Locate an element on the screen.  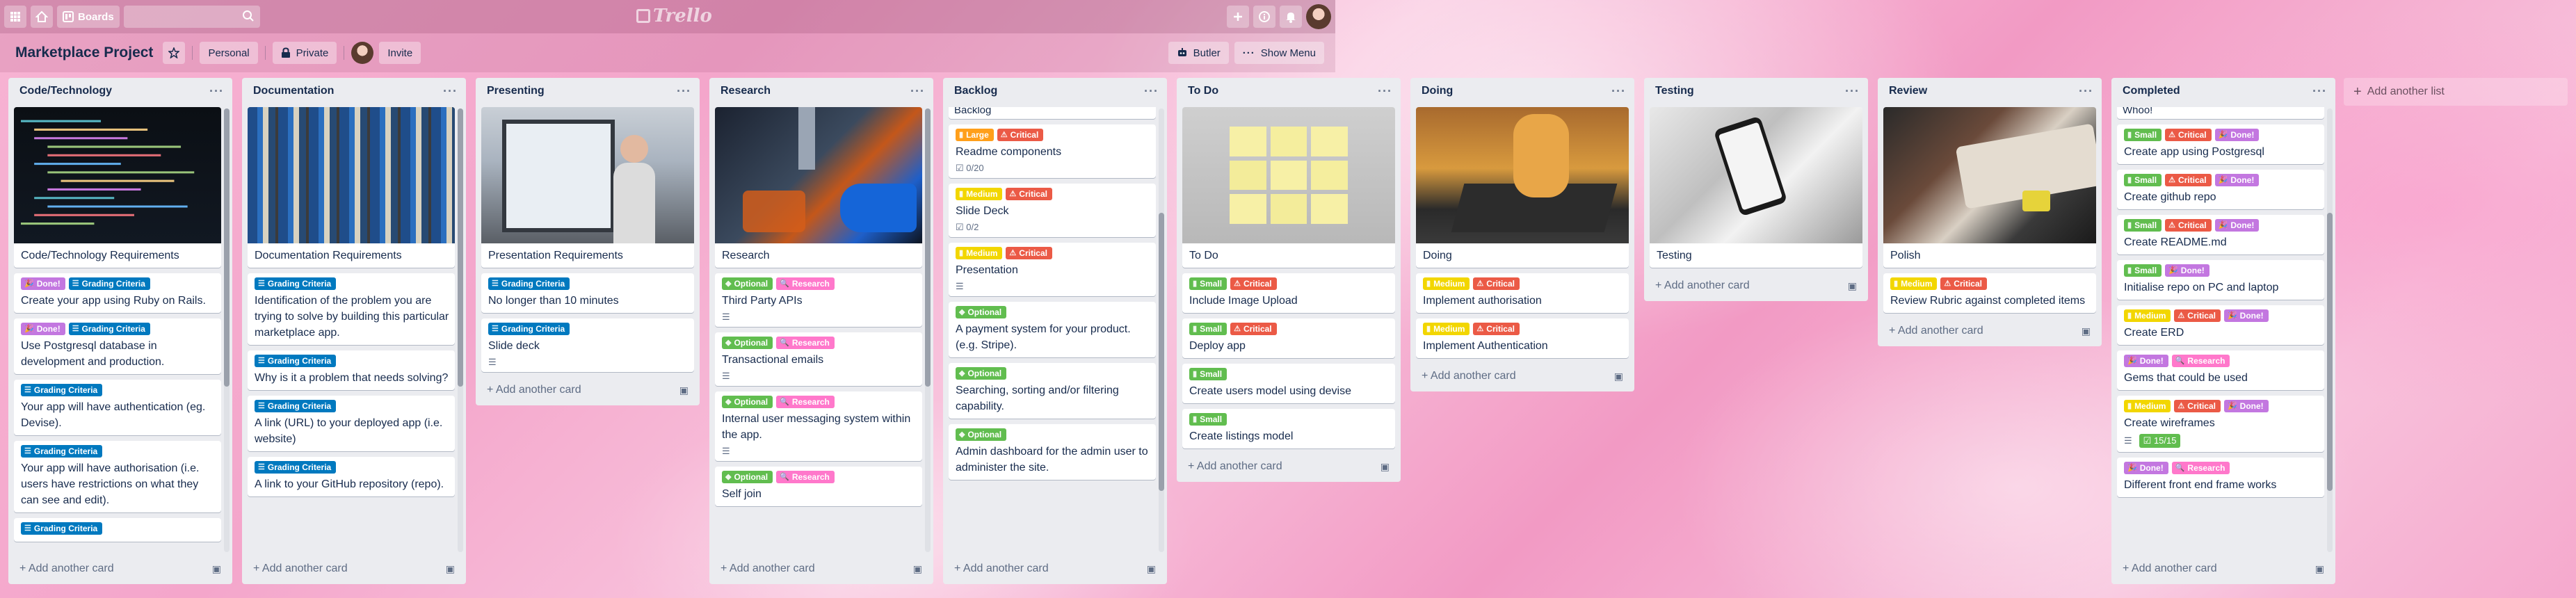
card: To Do is located at coordinates (1288, 187).